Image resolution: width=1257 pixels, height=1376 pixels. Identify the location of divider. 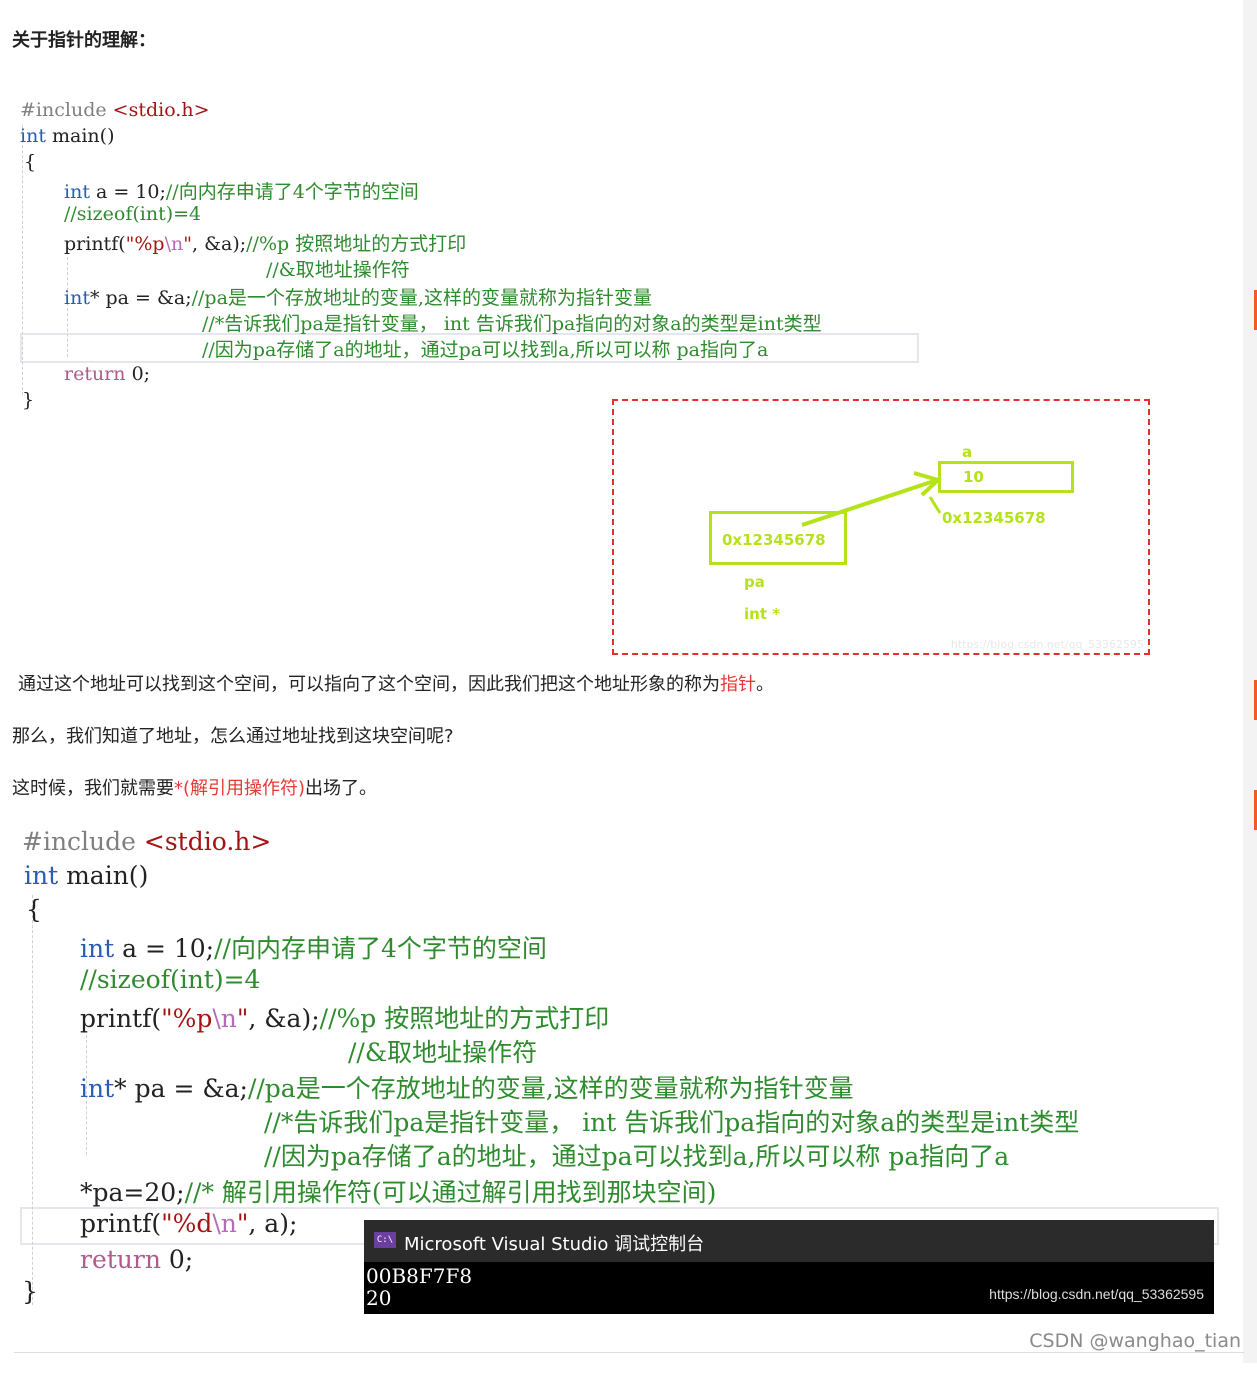
(629, 1352).